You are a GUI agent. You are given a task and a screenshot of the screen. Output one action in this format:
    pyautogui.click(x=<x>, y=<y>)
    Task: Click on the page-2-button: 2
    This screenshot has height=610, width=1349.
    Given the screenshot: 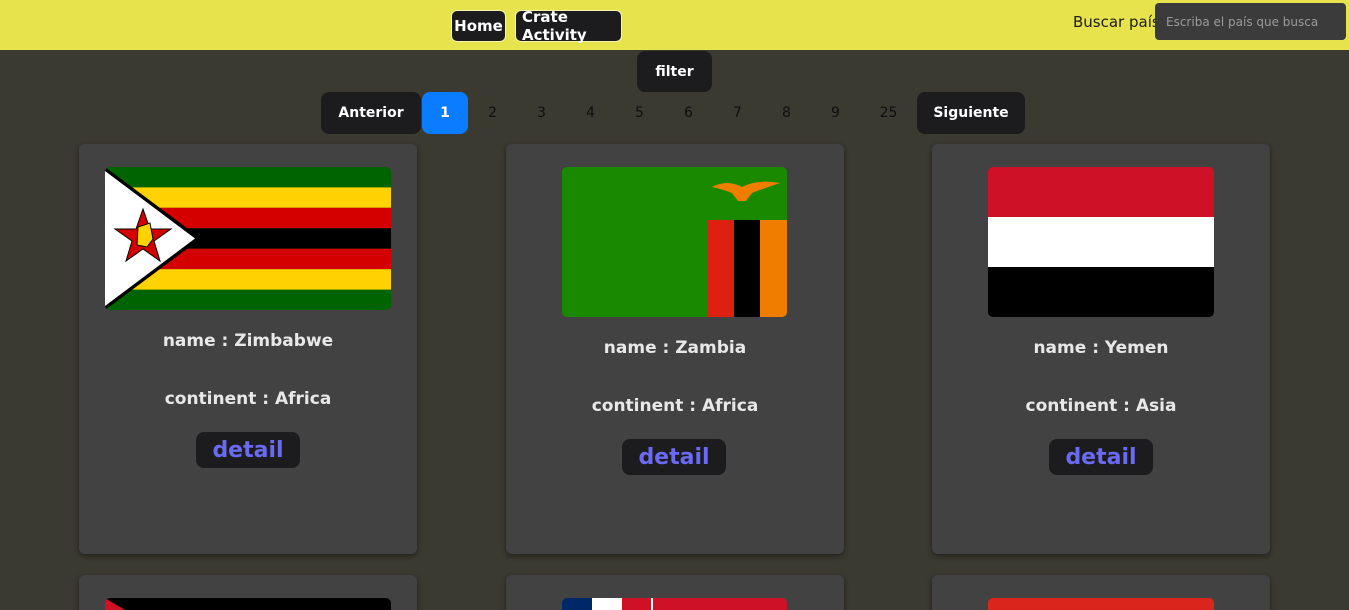 What is the action you would take?
    pyautogui.click(x=492, y=113)
    